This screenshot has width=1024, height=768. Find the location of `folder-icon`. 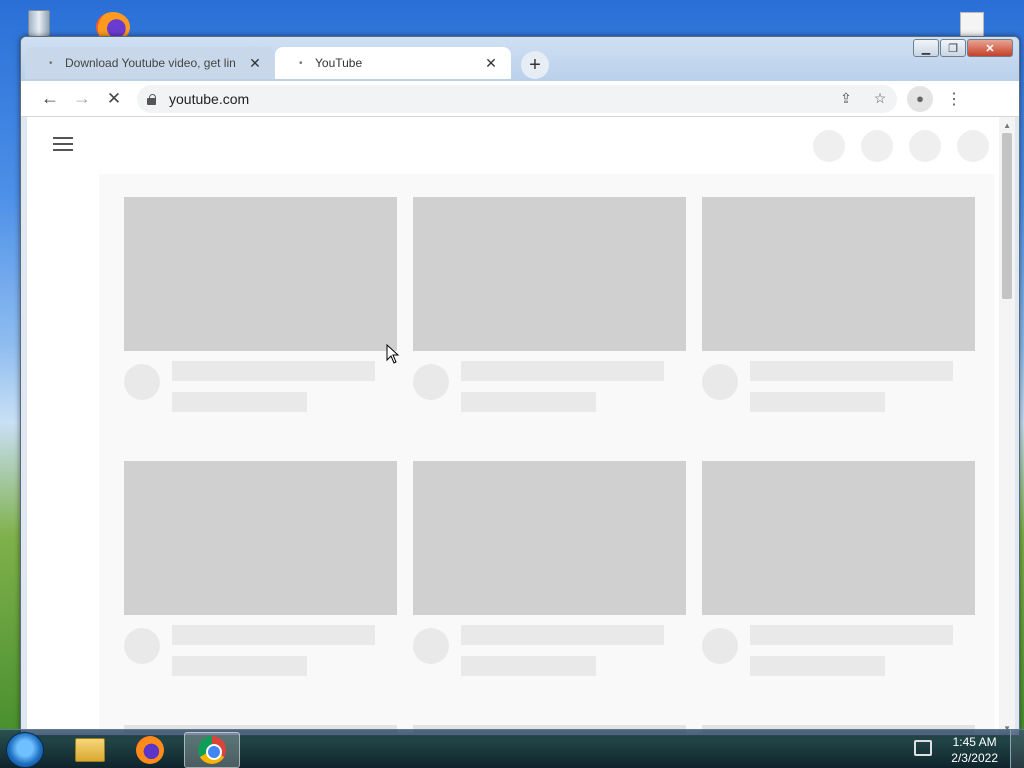

folder-icon is located at coordinates (90, 750).